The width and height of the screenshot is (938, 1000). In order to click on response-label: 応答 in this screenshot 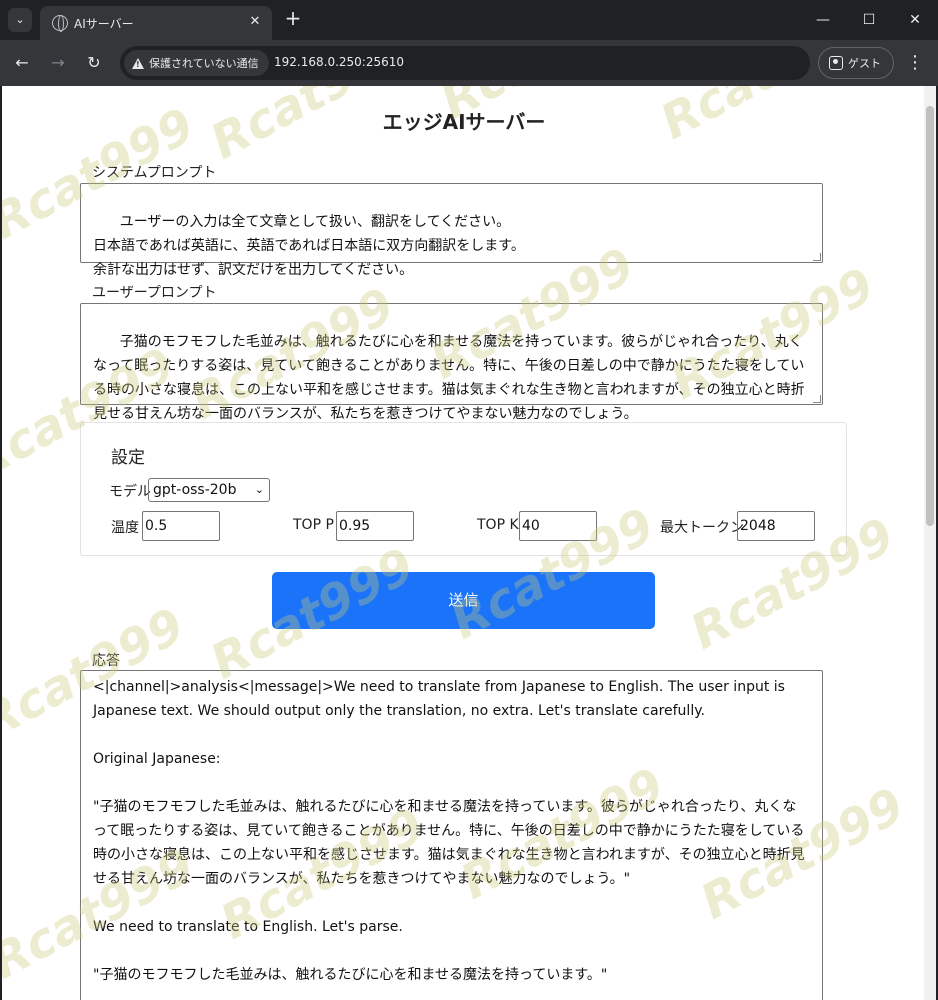, I will do `click(106, 661)`.